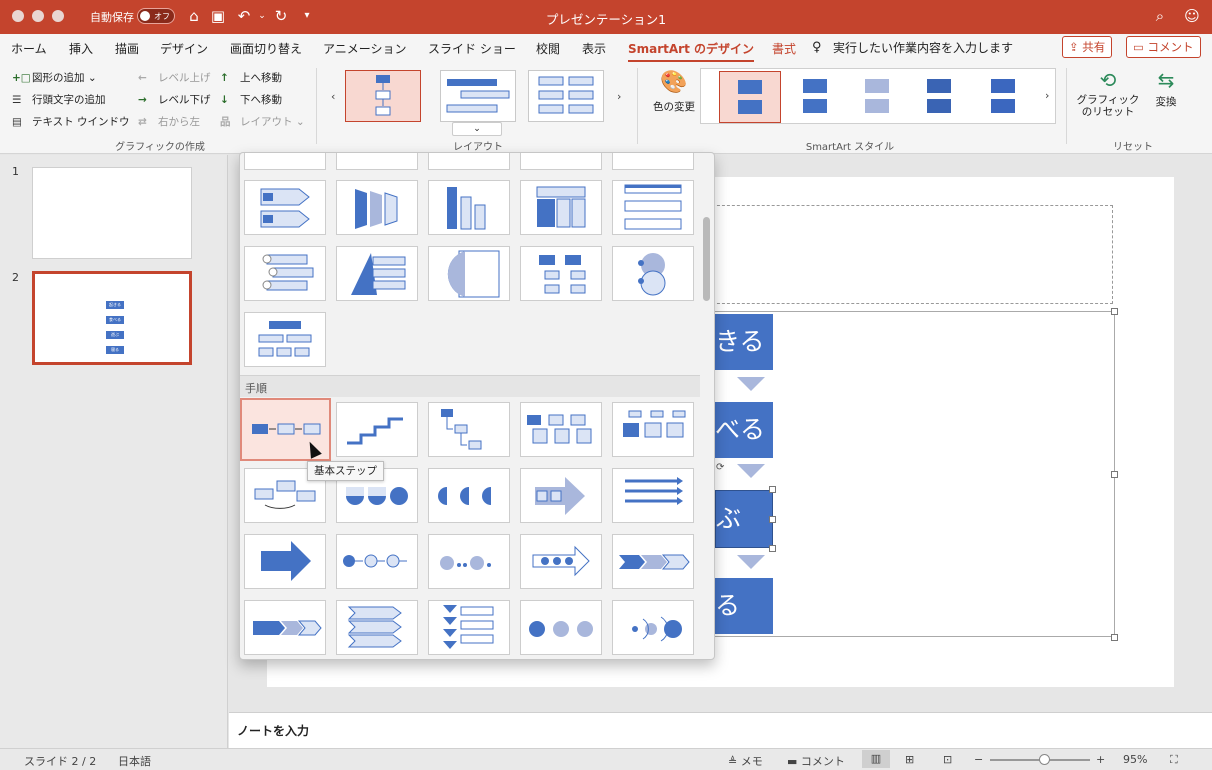  I want to click on tab-smartart-design: SmartArt のデザイン, so click(691, 51).